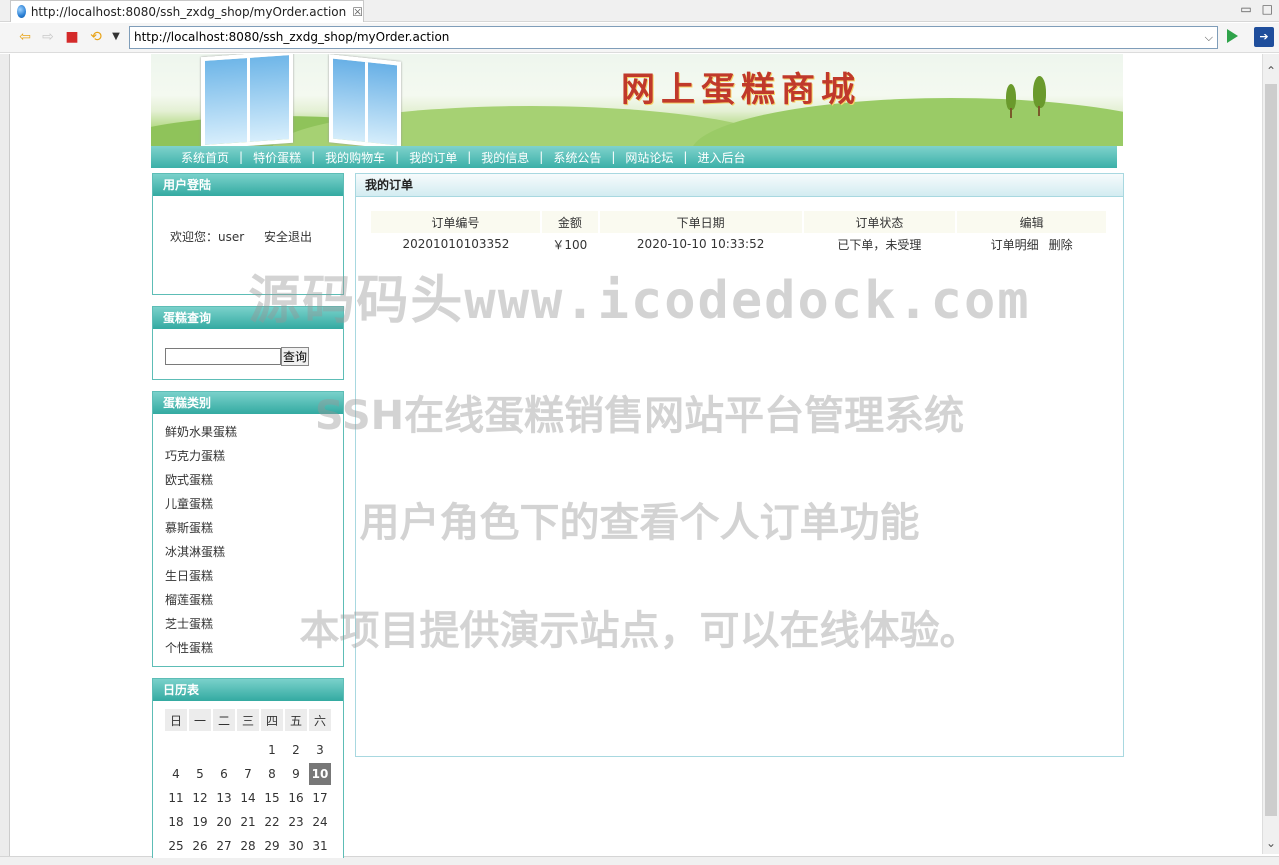 Image resolution: width=1279 pixels, height=865 pixels. I want to click on calendar-day: 28, so click(248, 846).